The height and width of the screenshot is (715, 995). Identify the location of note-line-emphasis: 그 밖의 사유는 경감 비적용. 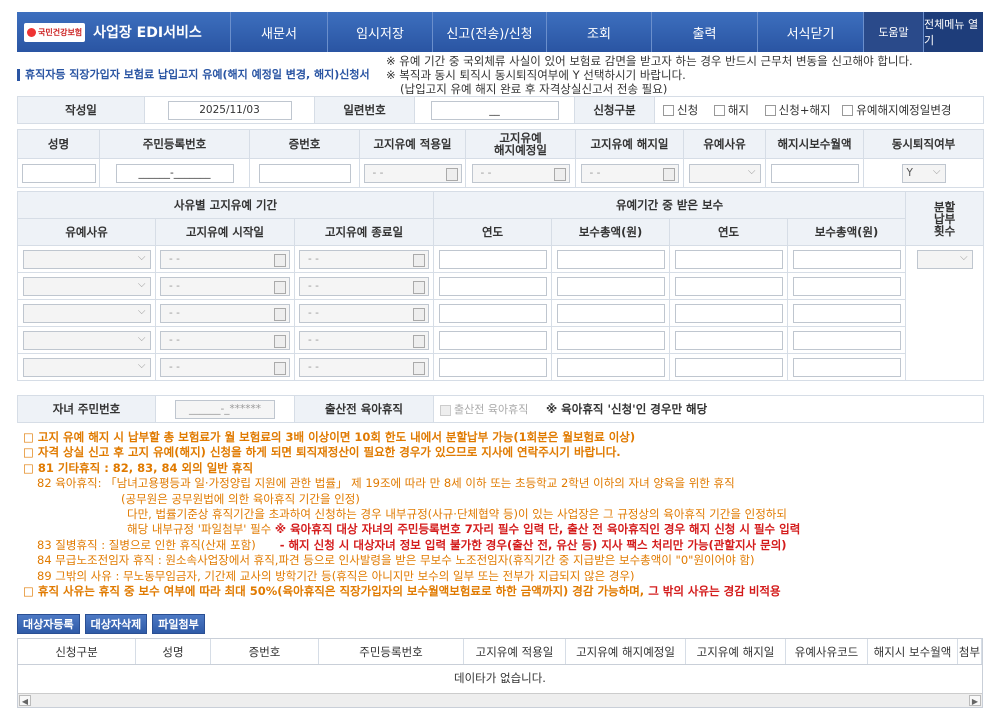
(714, 591).